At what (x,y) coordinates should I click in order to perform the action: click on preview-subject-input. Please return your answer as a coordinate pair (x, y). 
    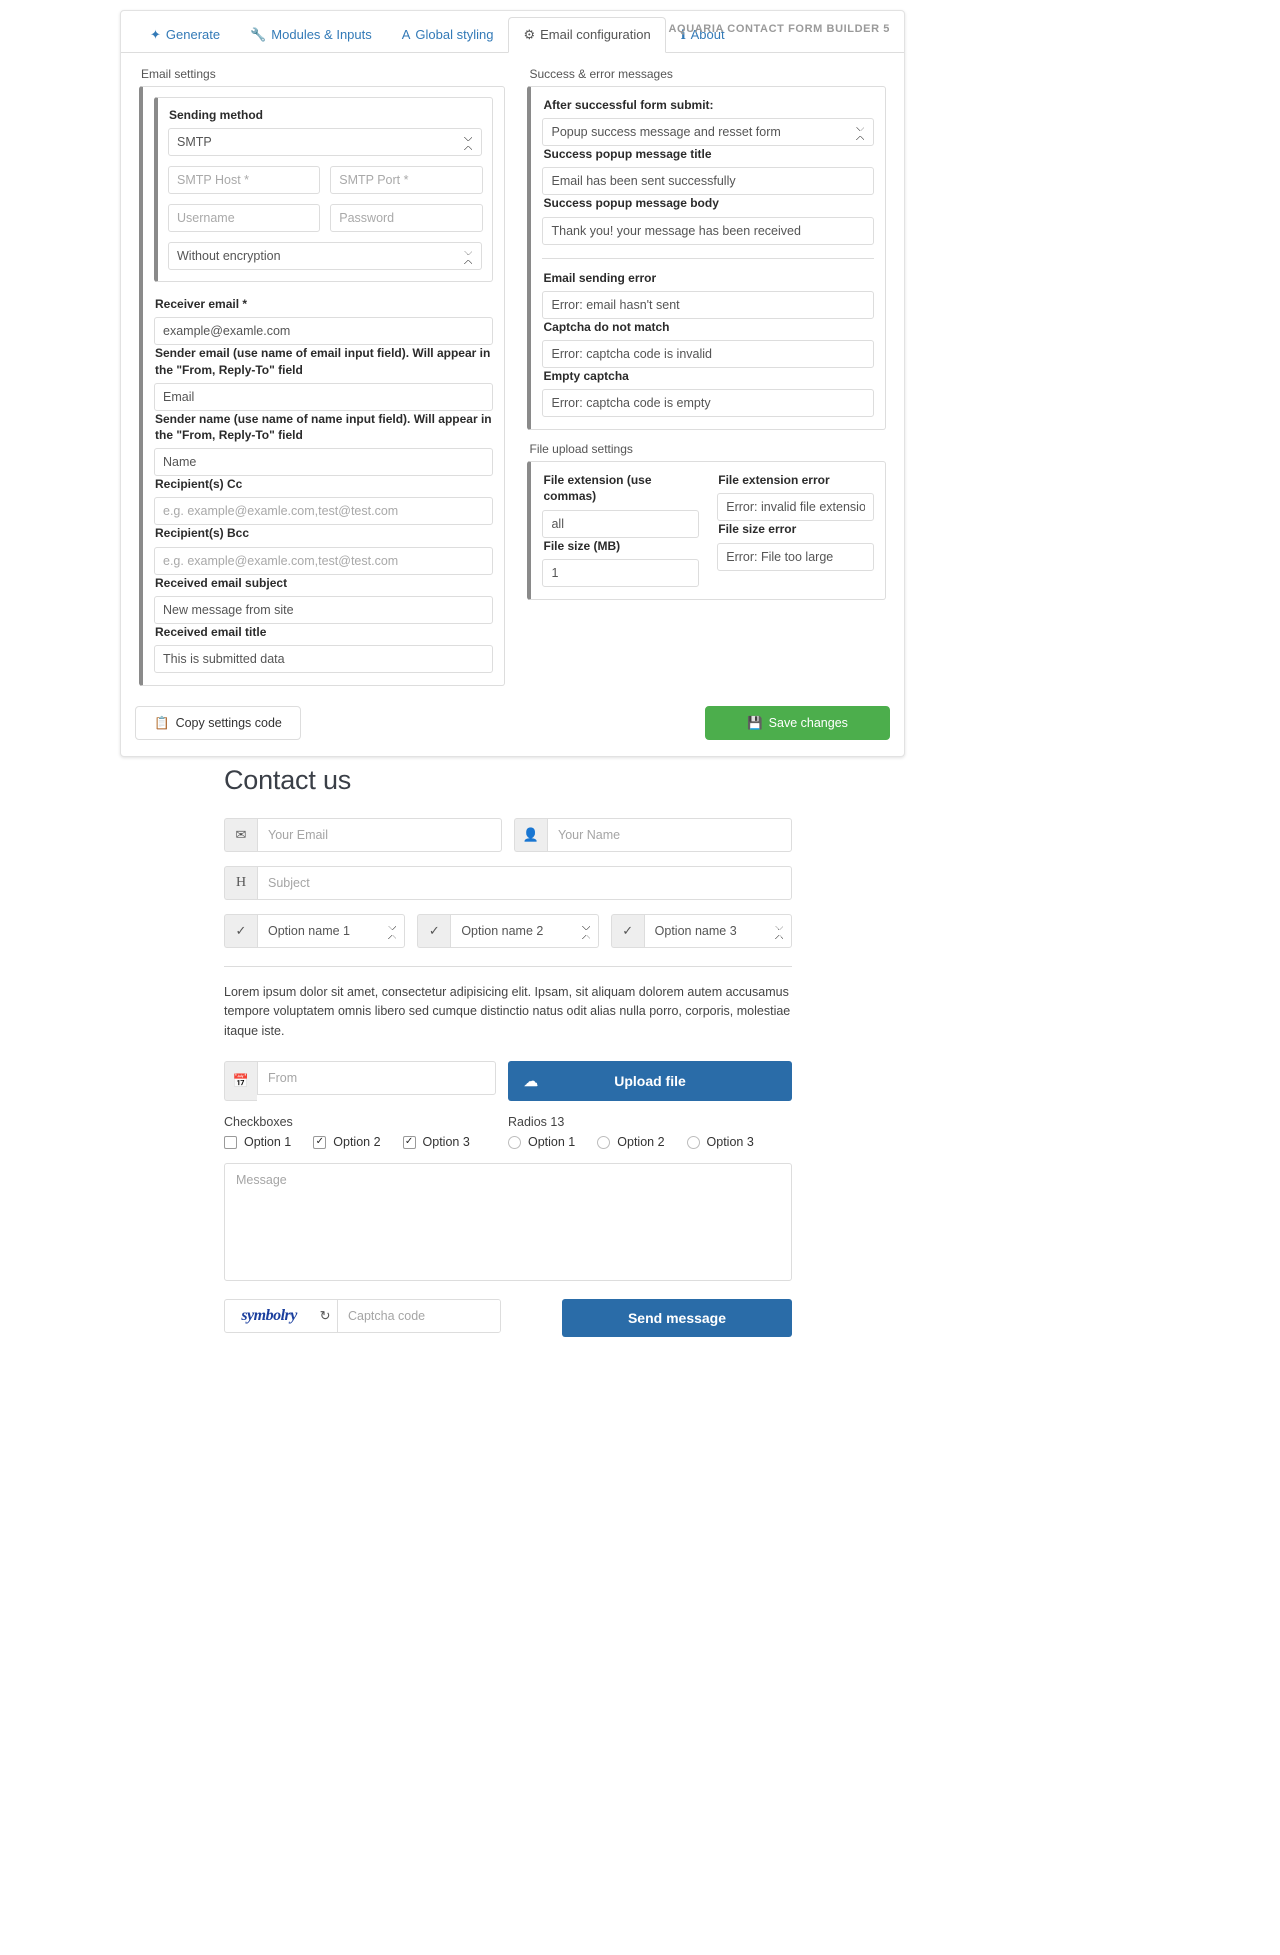
    Looking at the image, I should click on (524, 883).